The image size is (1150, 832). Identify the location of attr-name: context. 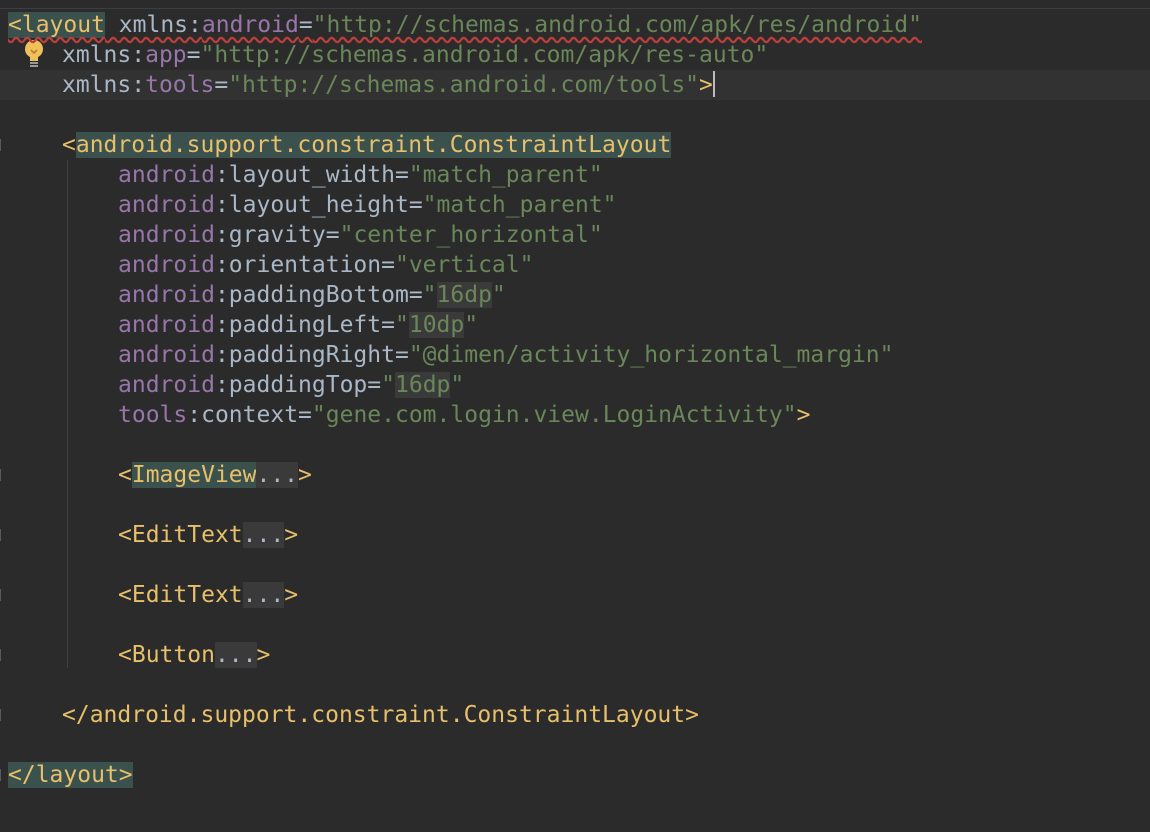
(250, 415).